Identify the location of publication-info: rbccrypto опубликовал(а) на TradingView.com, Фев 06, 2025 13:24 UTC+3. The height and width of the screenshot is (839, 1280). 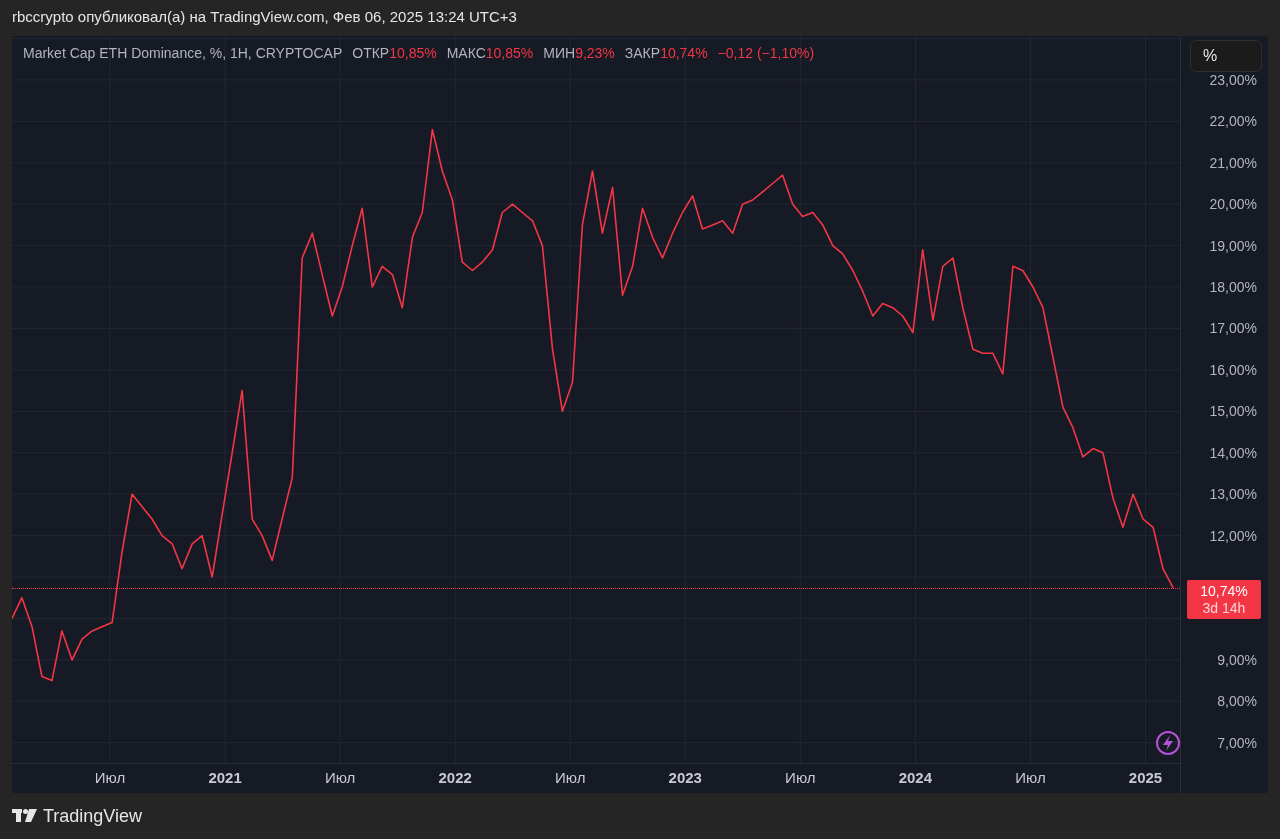
(264, 16).